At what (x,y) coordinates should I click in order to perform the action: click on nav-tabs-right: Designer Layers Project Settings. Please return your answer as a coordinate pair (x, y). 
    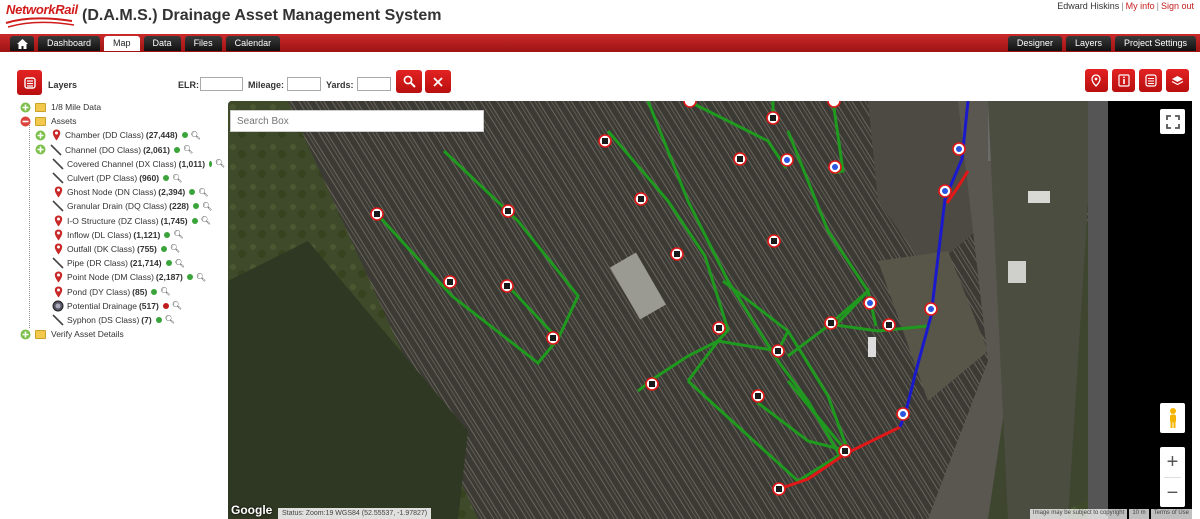
    Looking at the image, I should click on (1101, 43).